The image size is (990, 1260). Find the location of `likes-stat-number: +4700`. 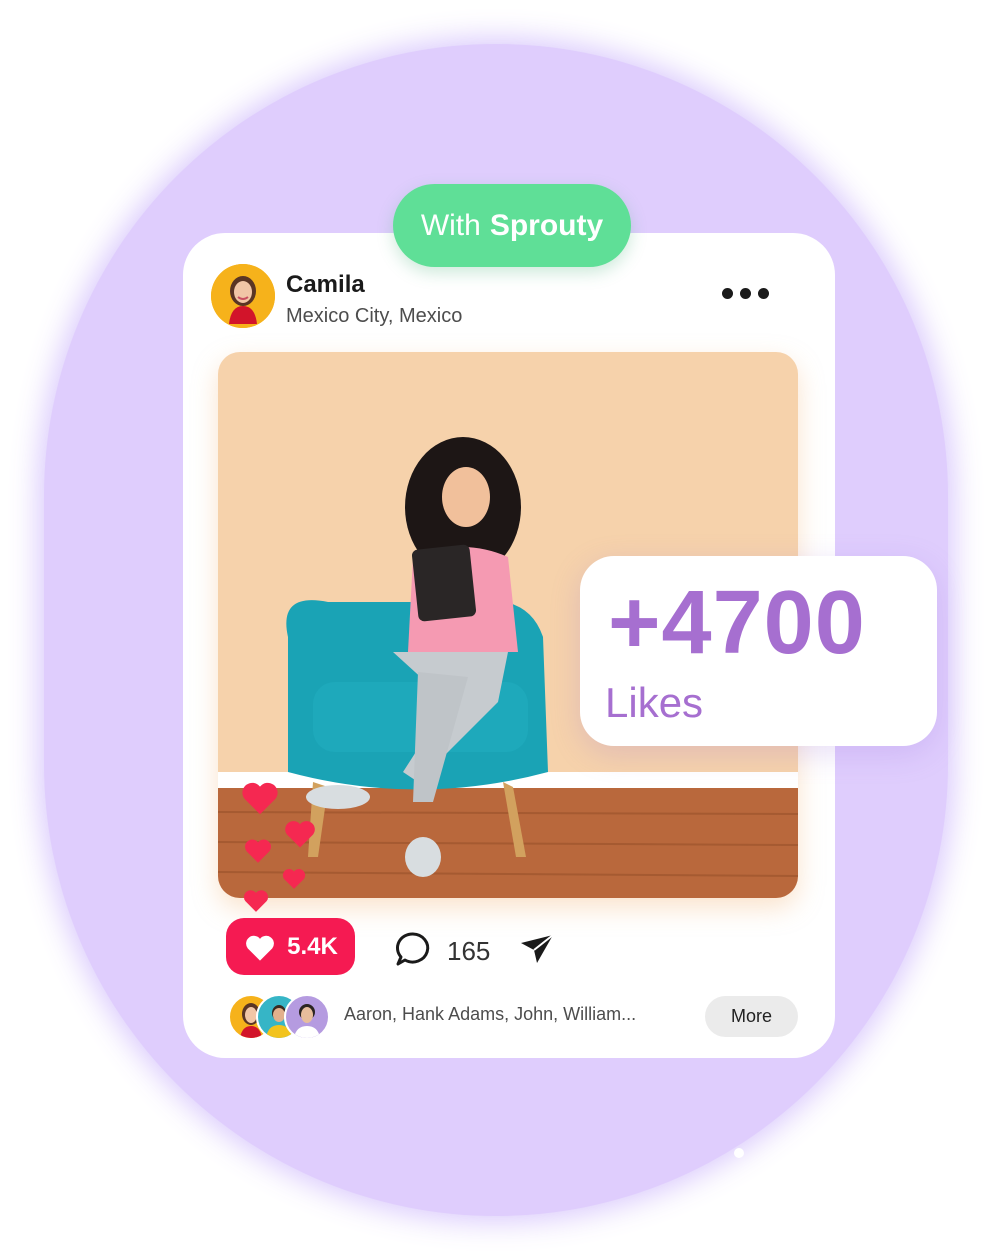

likes-stat-number: +4700 is located at coordinates (737, 623).